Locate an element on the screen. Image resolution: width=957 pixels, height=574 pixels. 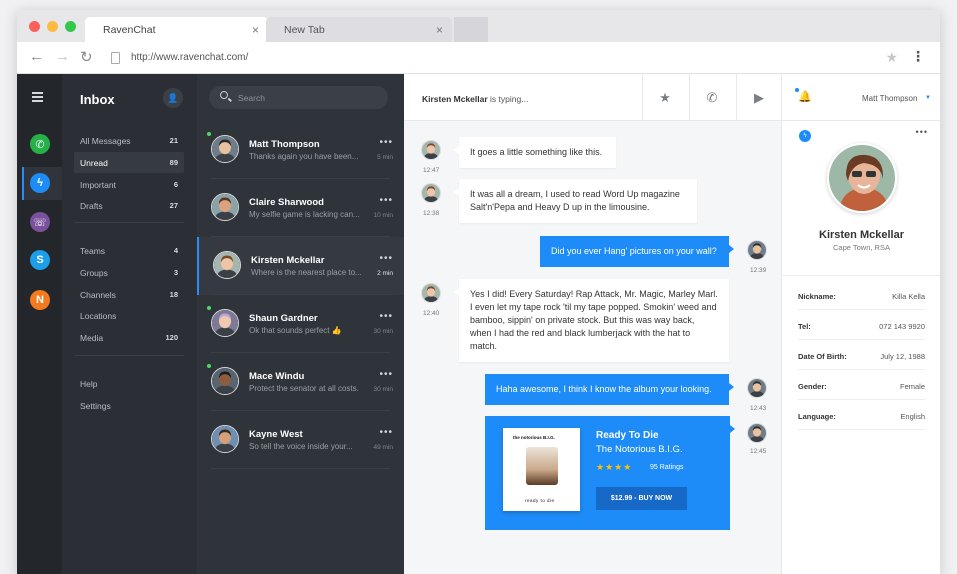
profile-field-value: July 12, 1988 is located at coordinates (902, 356).